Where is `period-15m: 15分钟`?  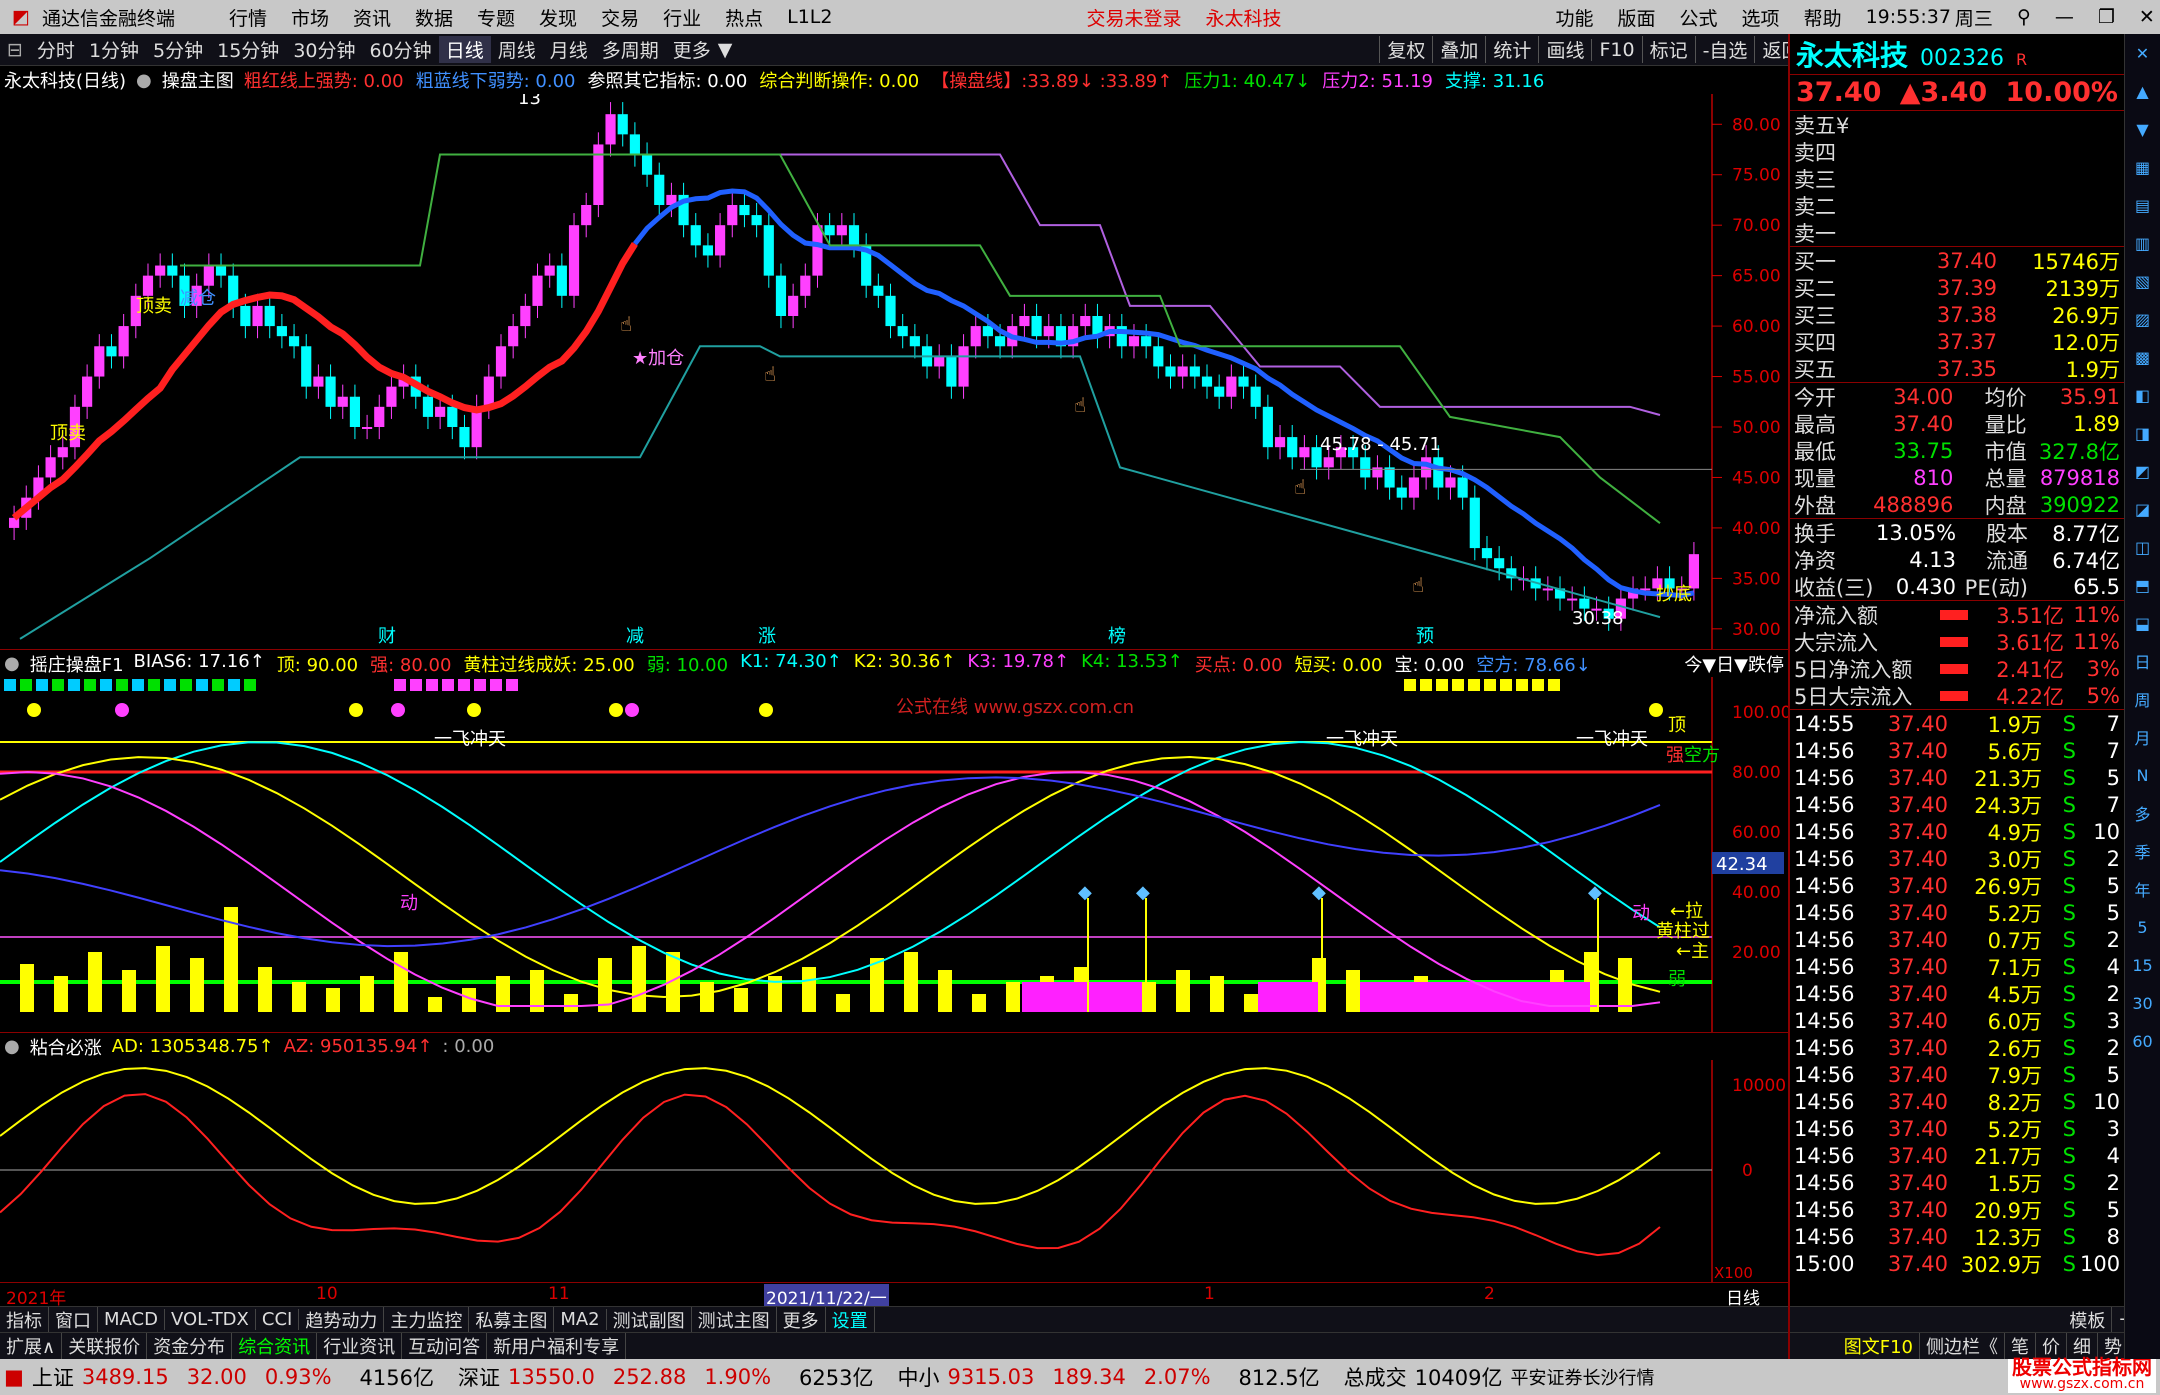 period-15m: 15分钟 is located at coordinates (248, 49).